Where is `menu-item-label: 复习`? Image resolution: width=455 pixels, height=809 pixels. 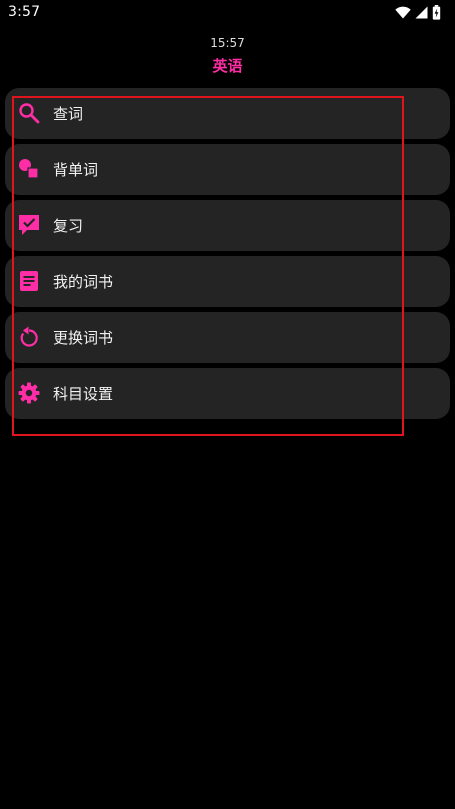 menu-item-label: 复习 is located at coordinates (68, 226).